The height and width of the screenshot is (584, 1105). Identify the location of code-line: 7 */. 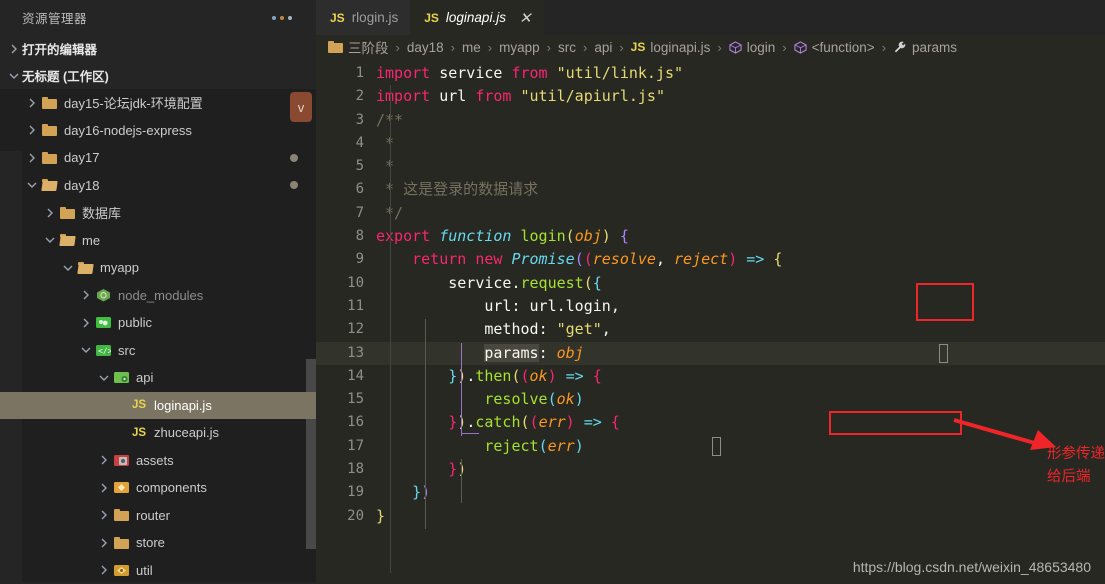
(710, 213).